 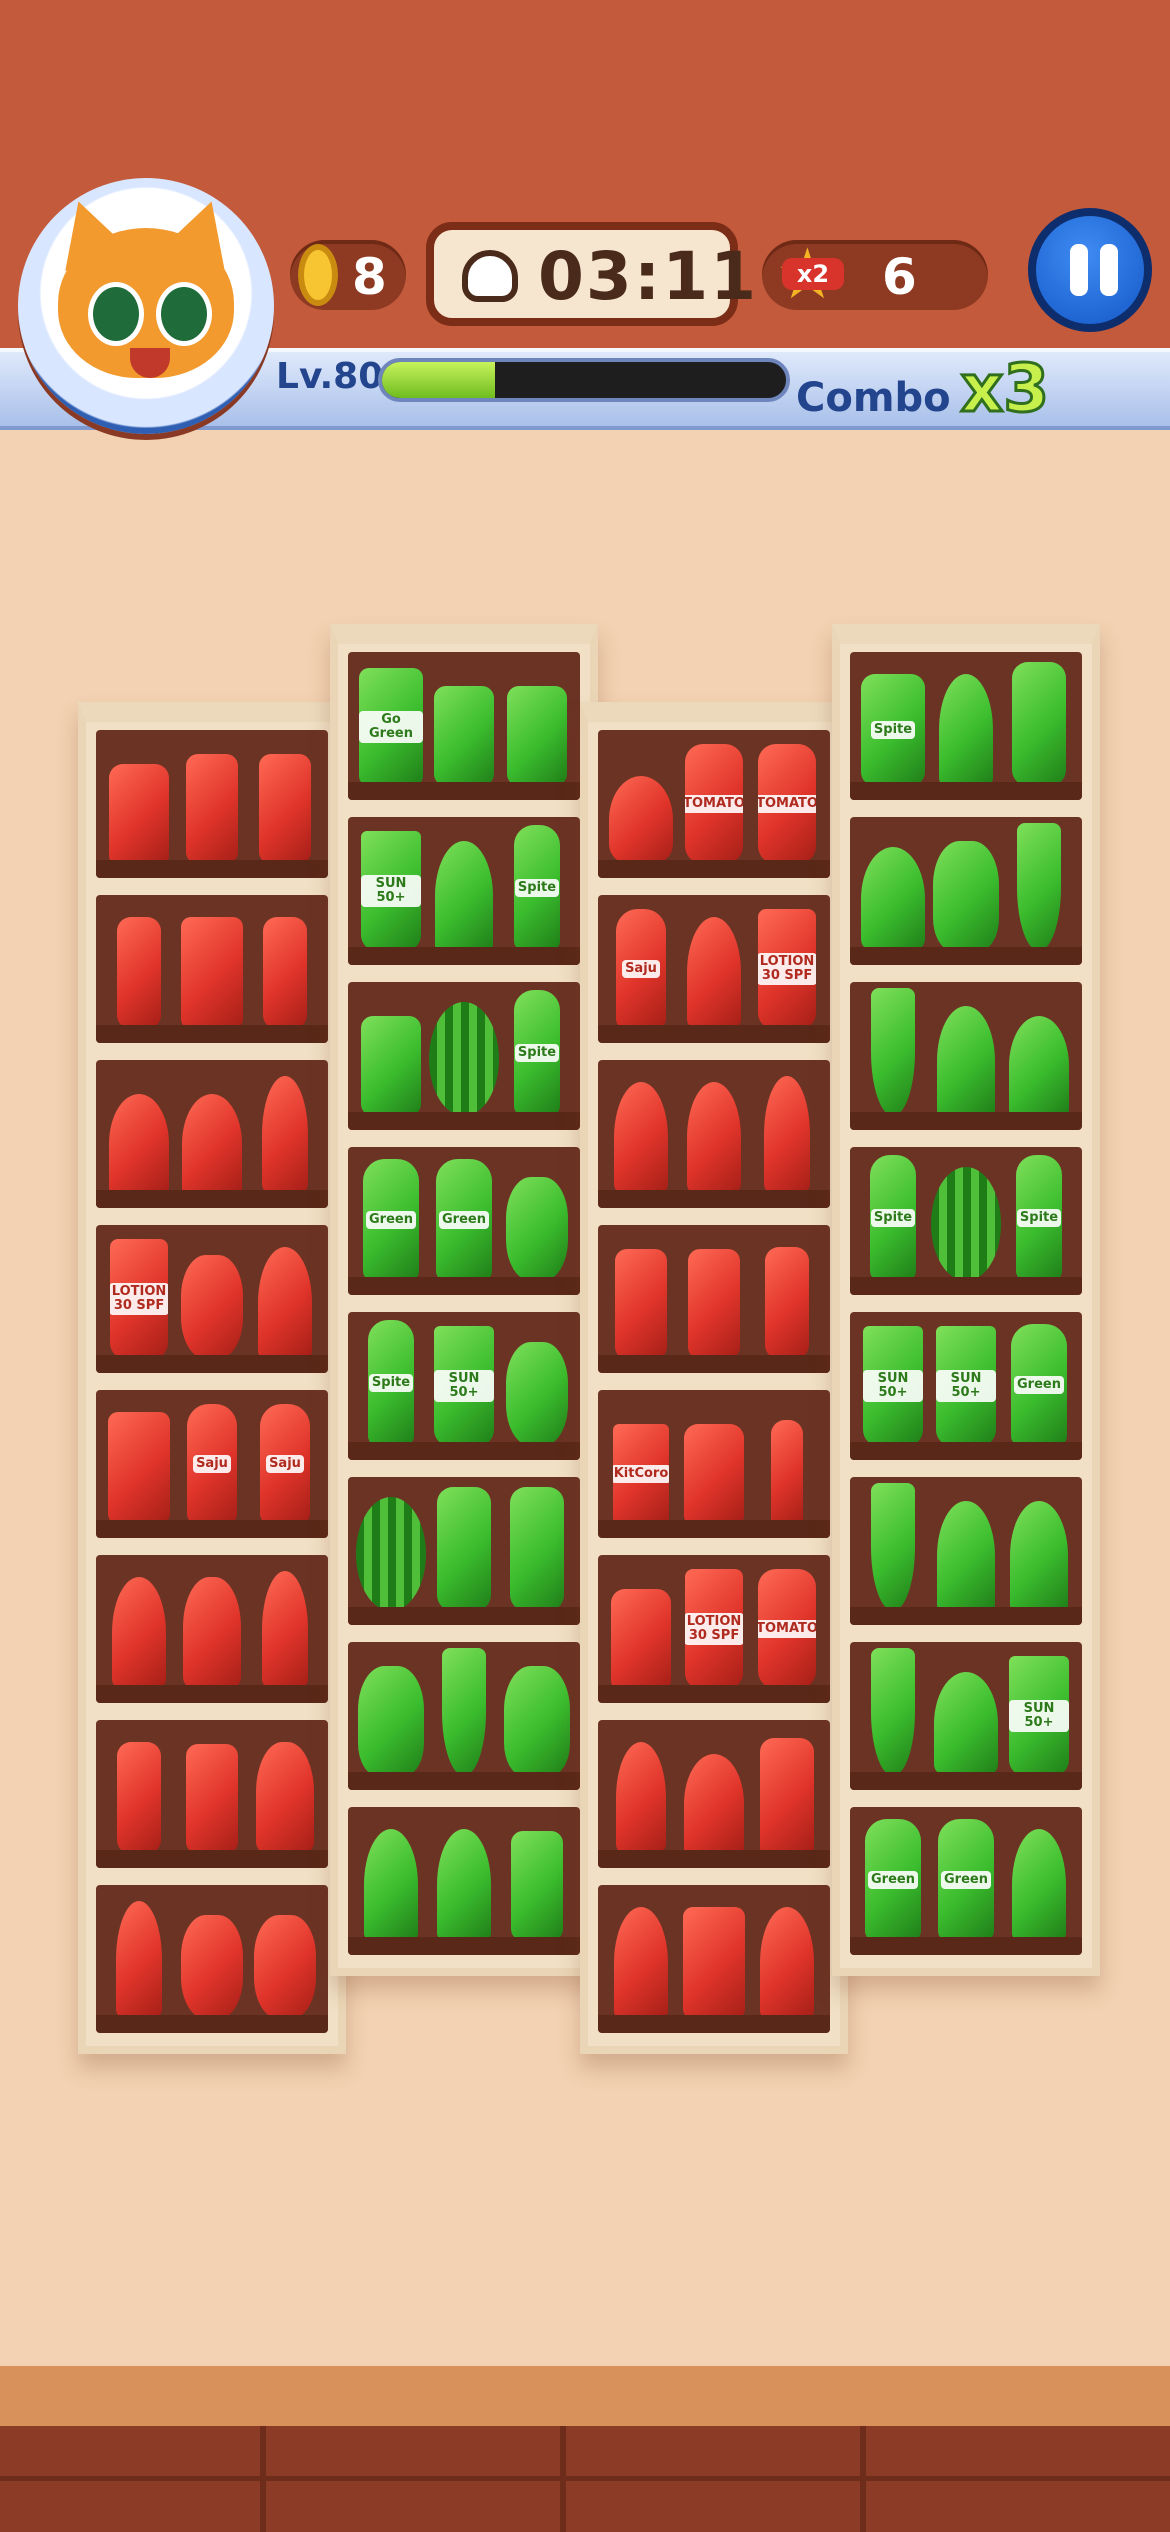 What do you see at coordinates (787, 1472) in the screenshot?
I see `red-lipstick-icon` at bounding box center [787, 1472].